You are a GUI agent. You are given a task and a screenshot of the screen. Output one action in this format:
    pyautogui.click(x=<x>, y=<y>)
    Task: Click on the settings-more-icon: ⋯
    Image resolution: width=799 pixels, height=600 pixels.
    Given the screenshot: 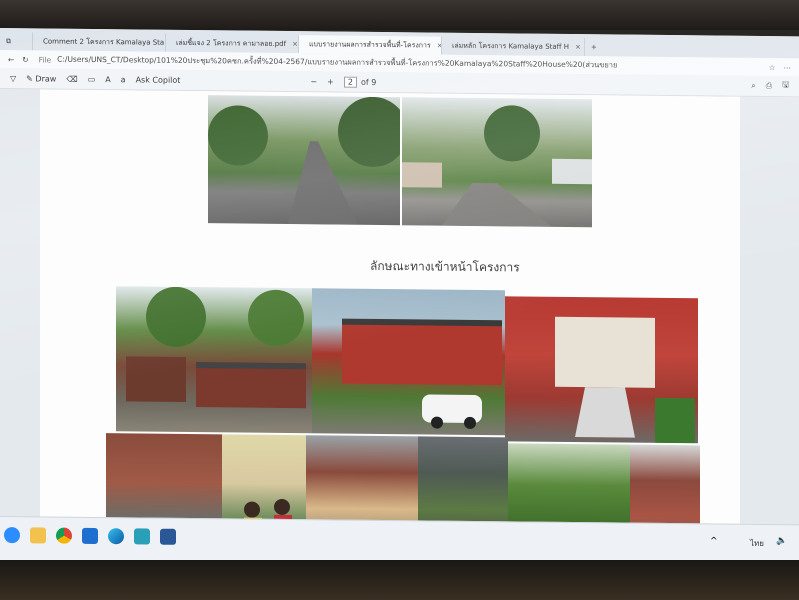 What is the action you would take?
    pyautogui.click(x=788, y=67)
    